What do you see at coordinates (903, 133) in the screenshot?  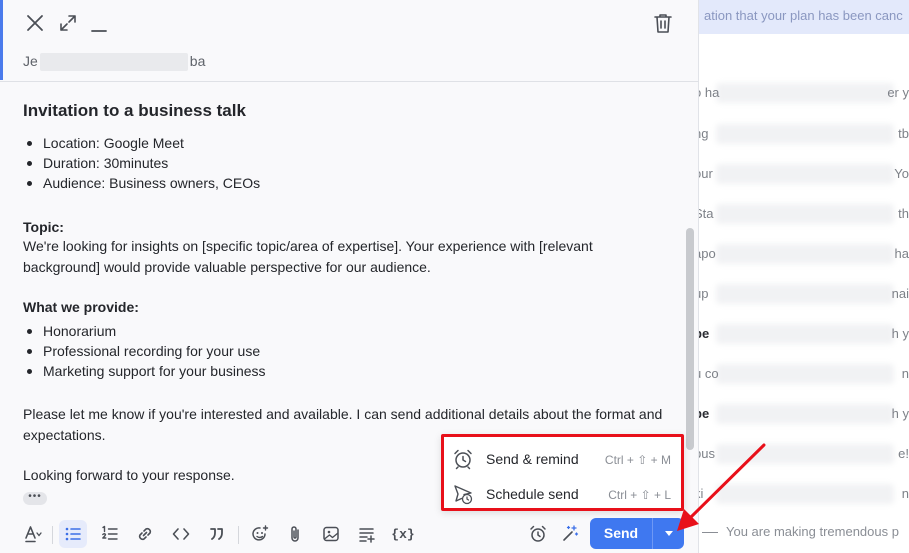 I see `row-text-end: tb` at bounding box center [903, 133].